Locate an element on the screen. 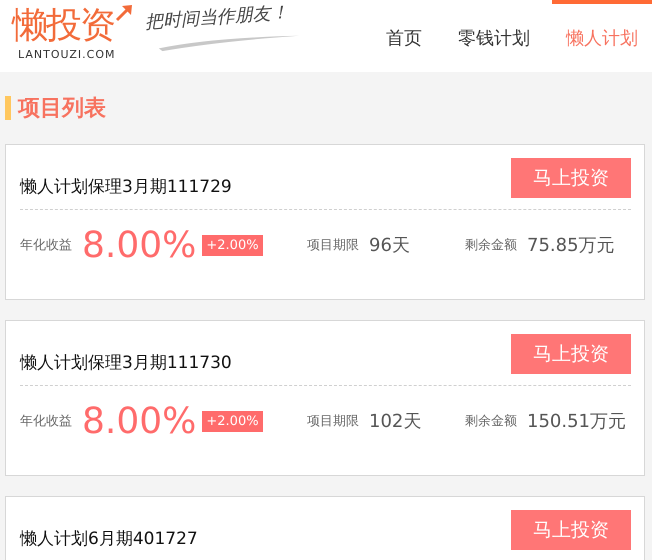 This screenshot has height=560, width=652. stat-value: 150.51万元 is located at coordinates (576, 421).